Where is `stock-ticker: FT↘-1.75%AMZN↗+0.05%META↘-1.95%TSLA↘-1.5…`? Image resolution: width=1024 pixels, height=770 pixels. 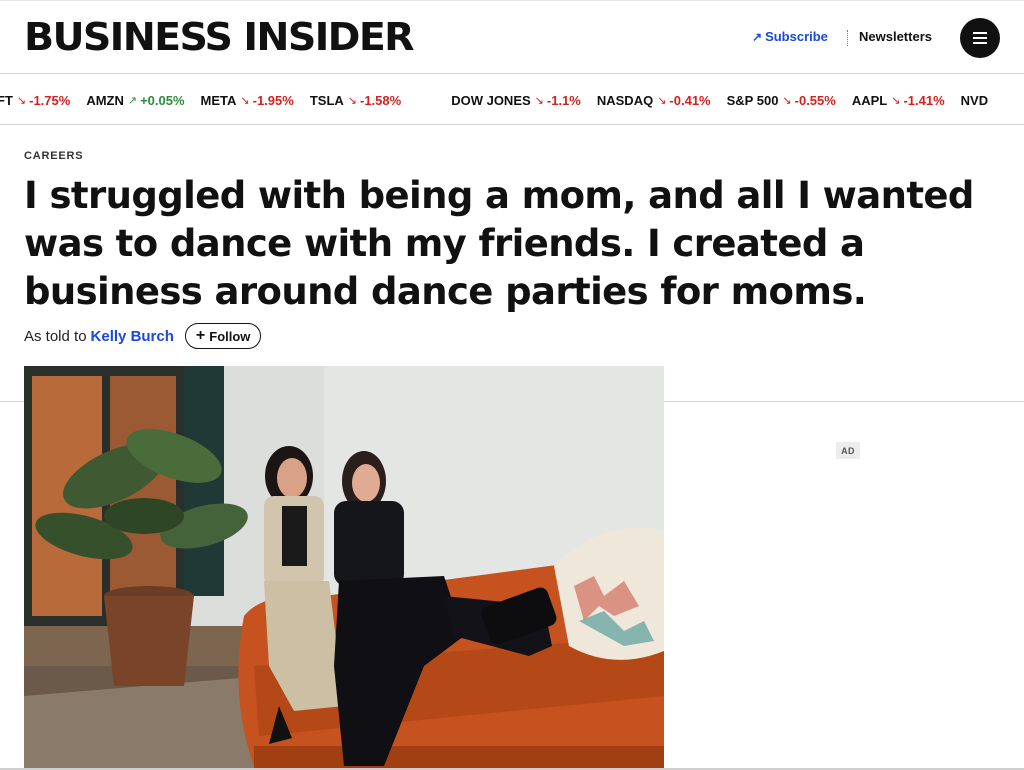
stock-ticker: FT↘-1.75%AMZN↗+0.05%META↘-1.95%TSLA↘-1.5… is located at coordinates (512, 99).